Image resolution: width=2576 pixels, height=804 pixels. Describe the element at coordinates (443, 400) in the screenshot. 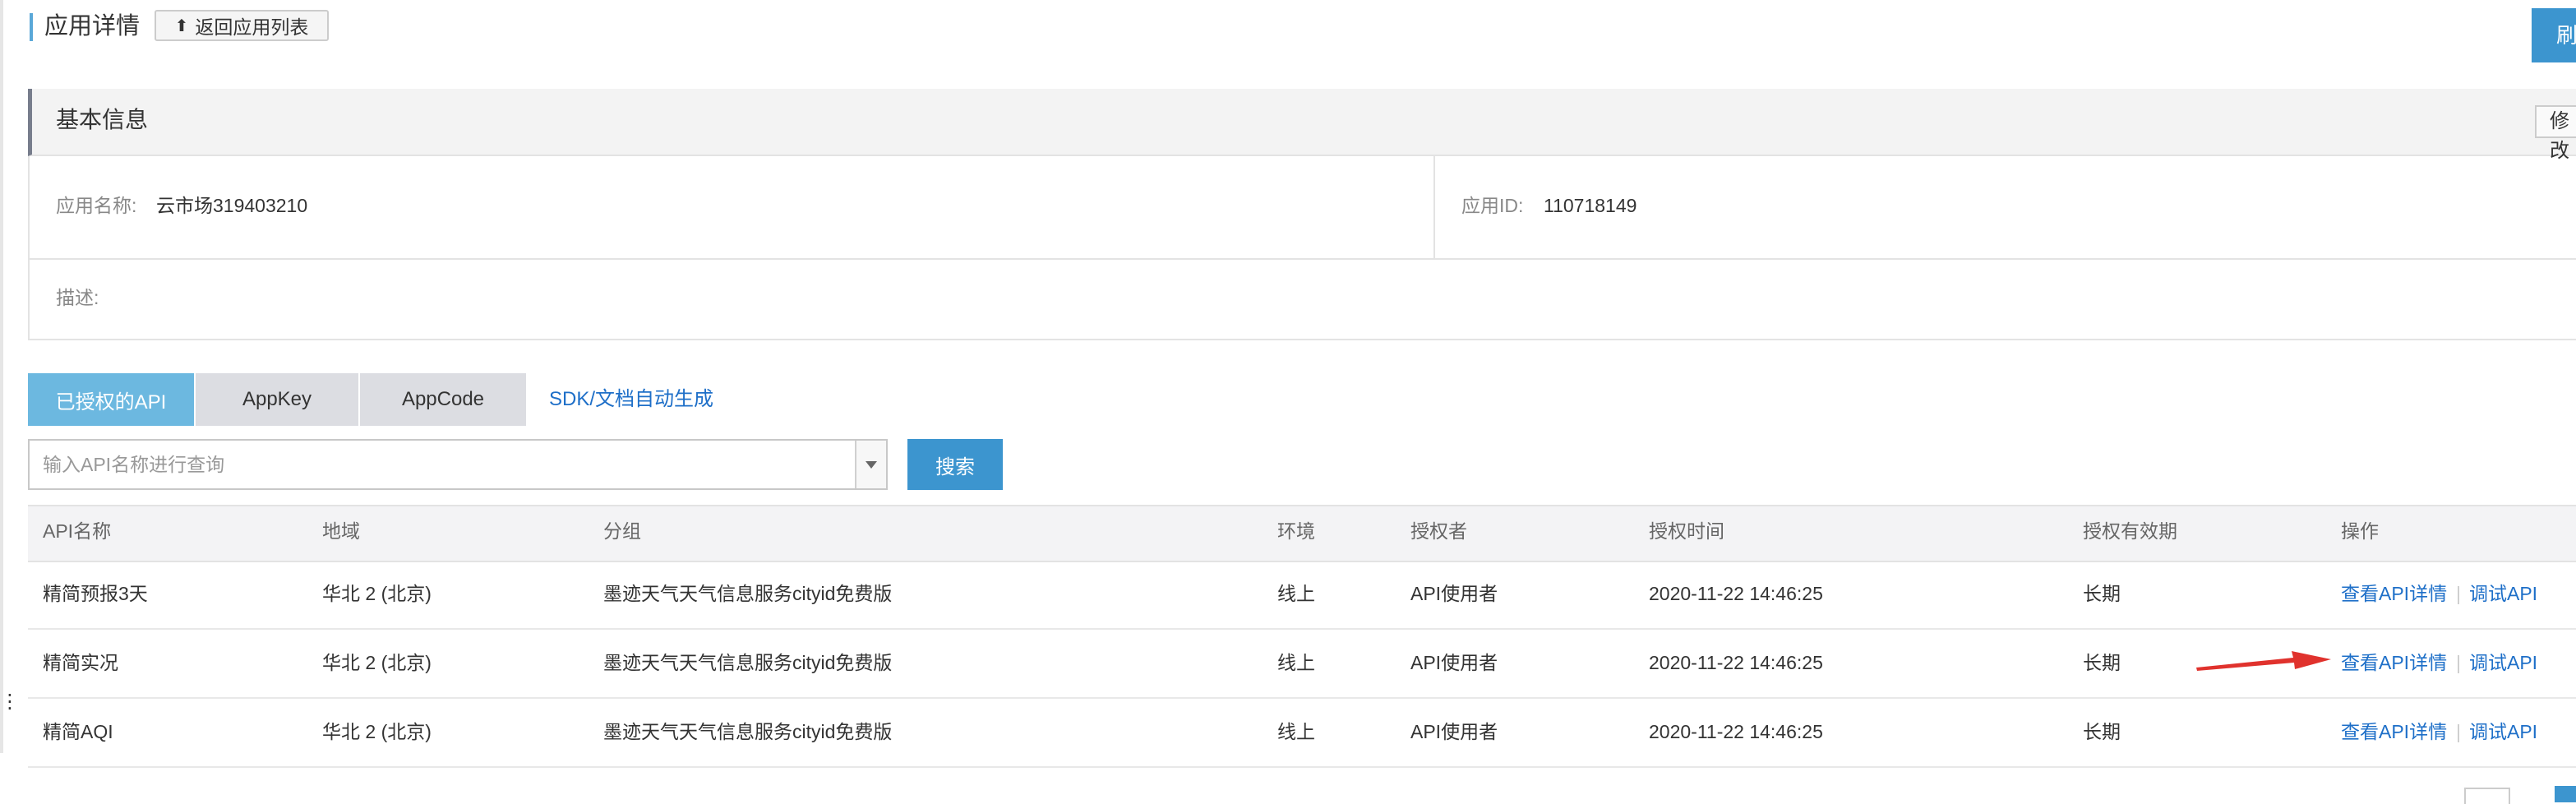

I see `tab-appcode: AppCode` at that location.